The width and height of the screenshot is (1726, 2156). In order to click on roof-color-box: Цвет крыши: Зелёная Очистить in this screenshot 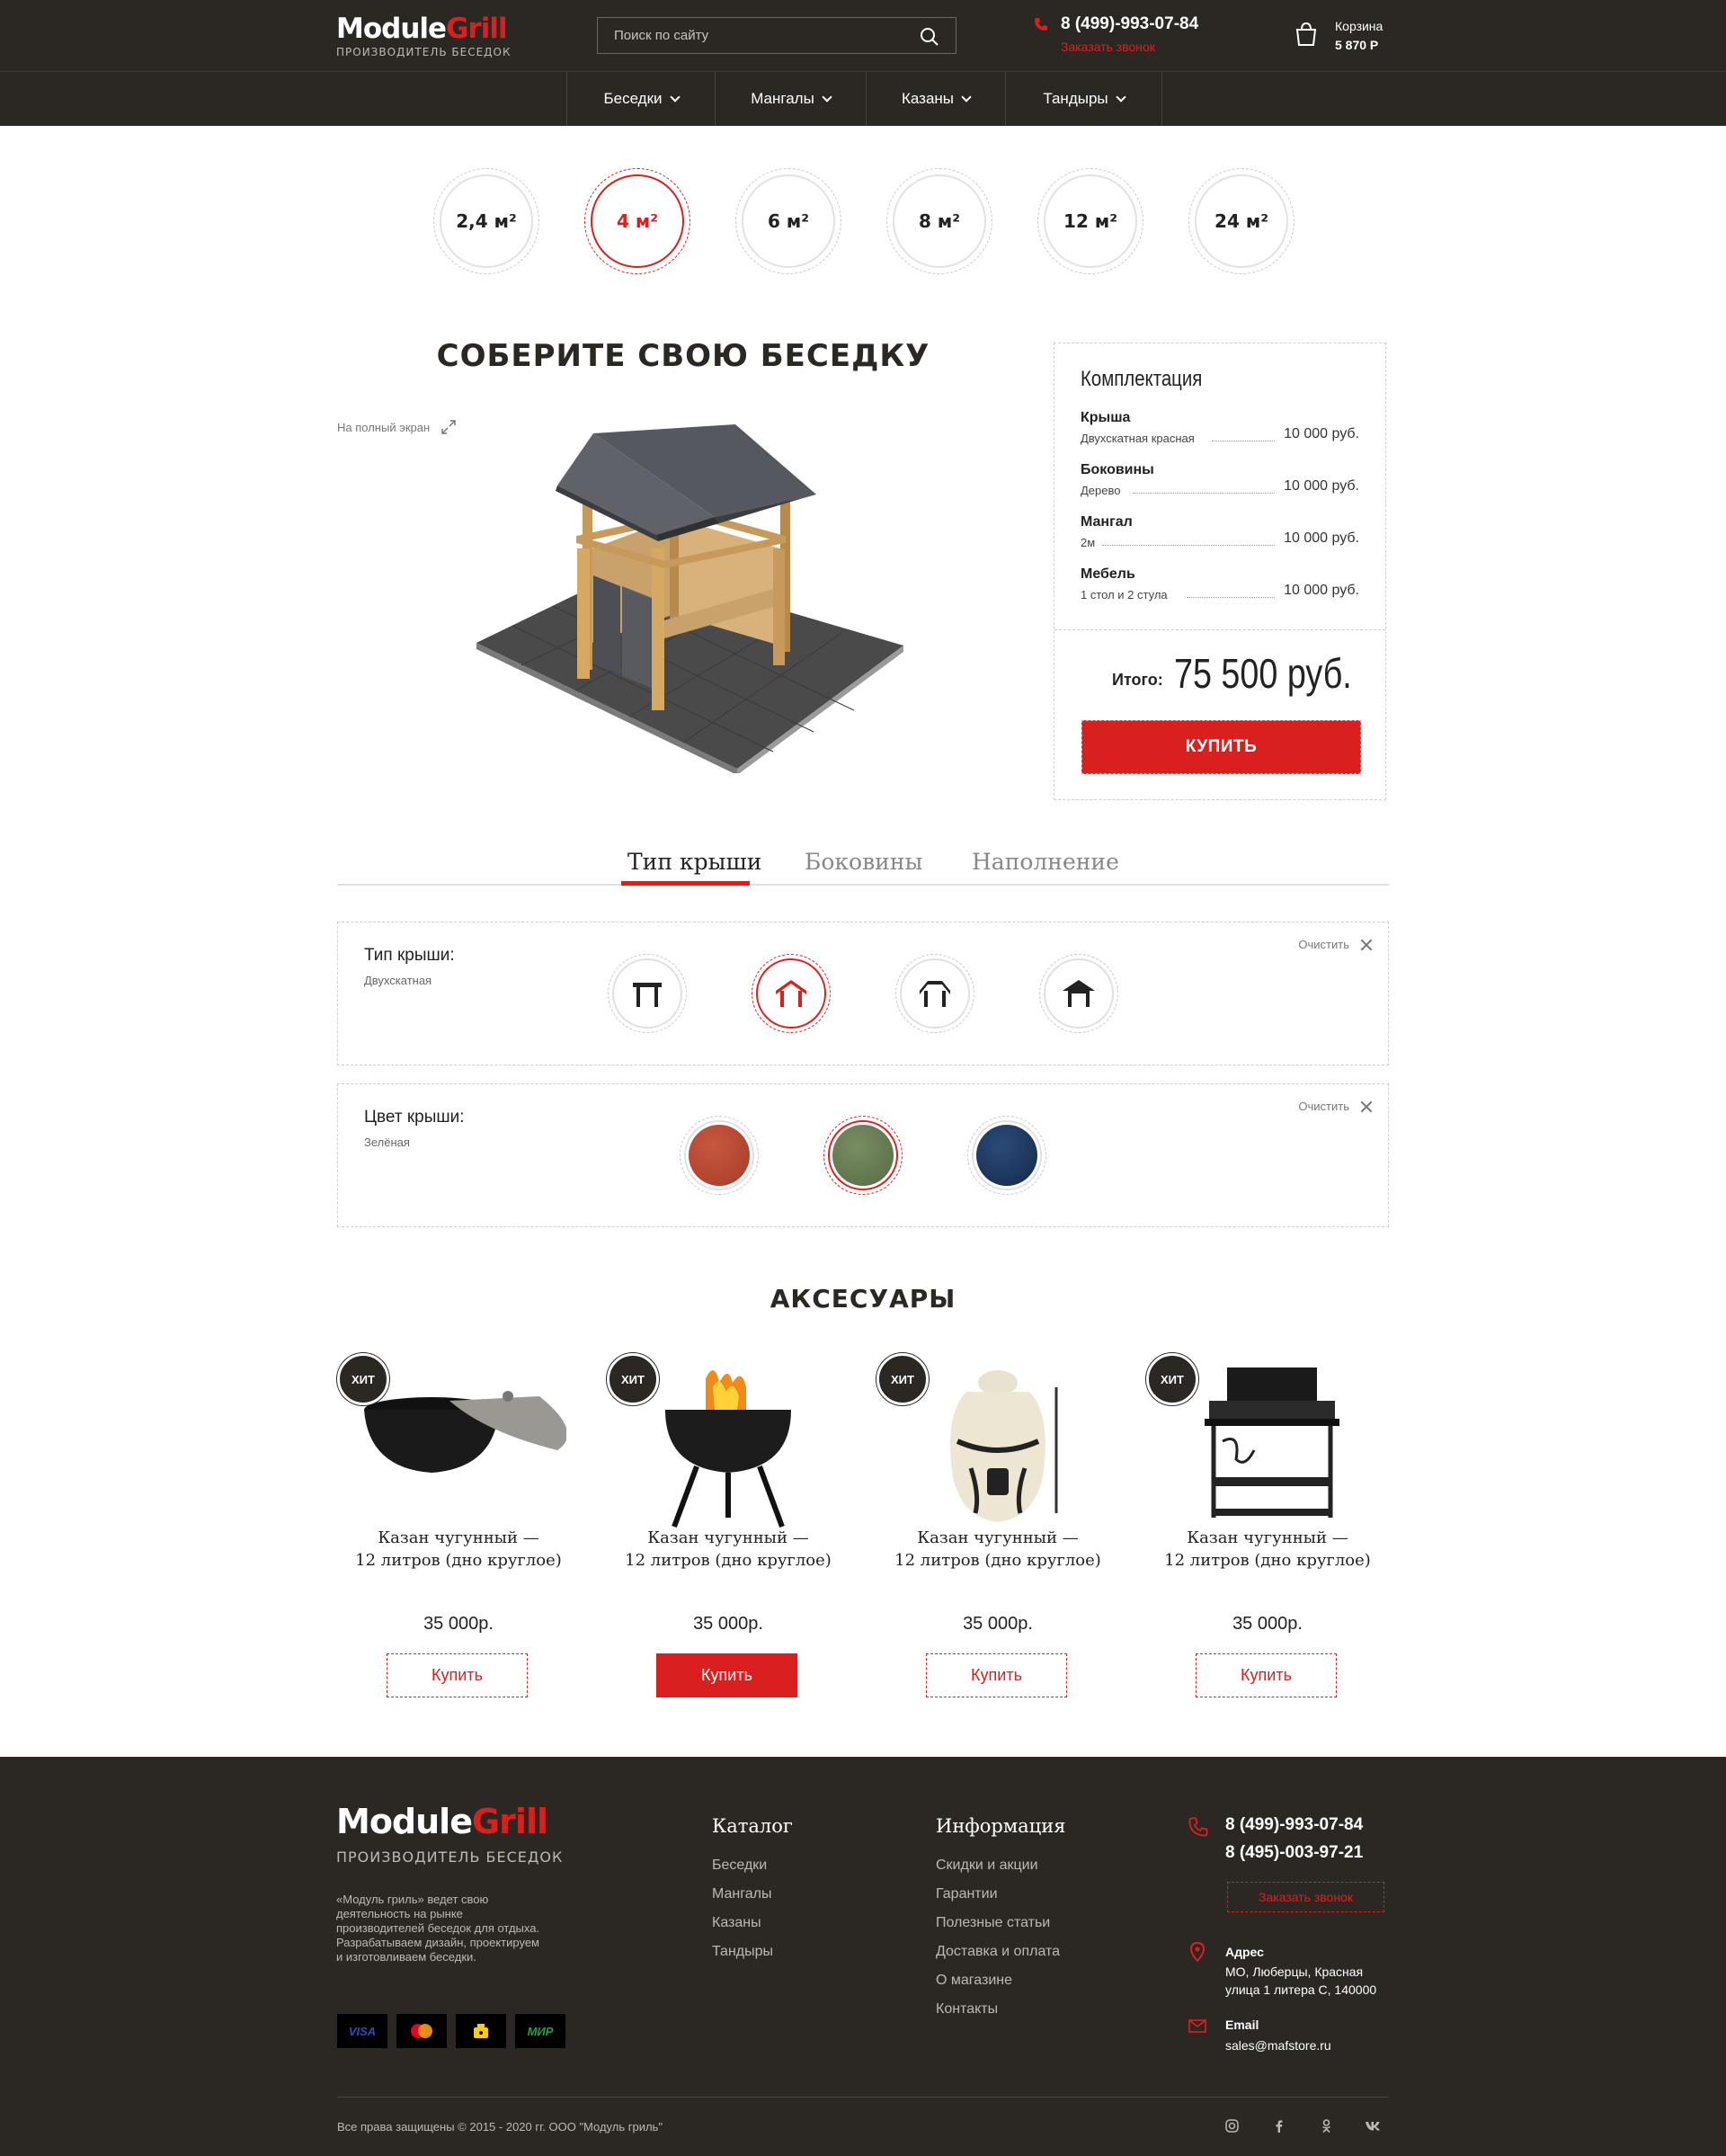, I will do `click(863, 1155)`.